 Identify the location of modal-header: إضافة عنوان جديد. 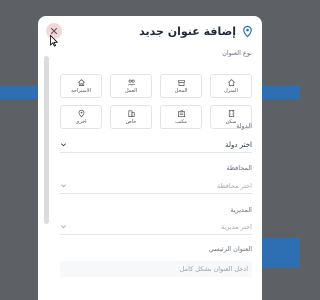
(150, 31).